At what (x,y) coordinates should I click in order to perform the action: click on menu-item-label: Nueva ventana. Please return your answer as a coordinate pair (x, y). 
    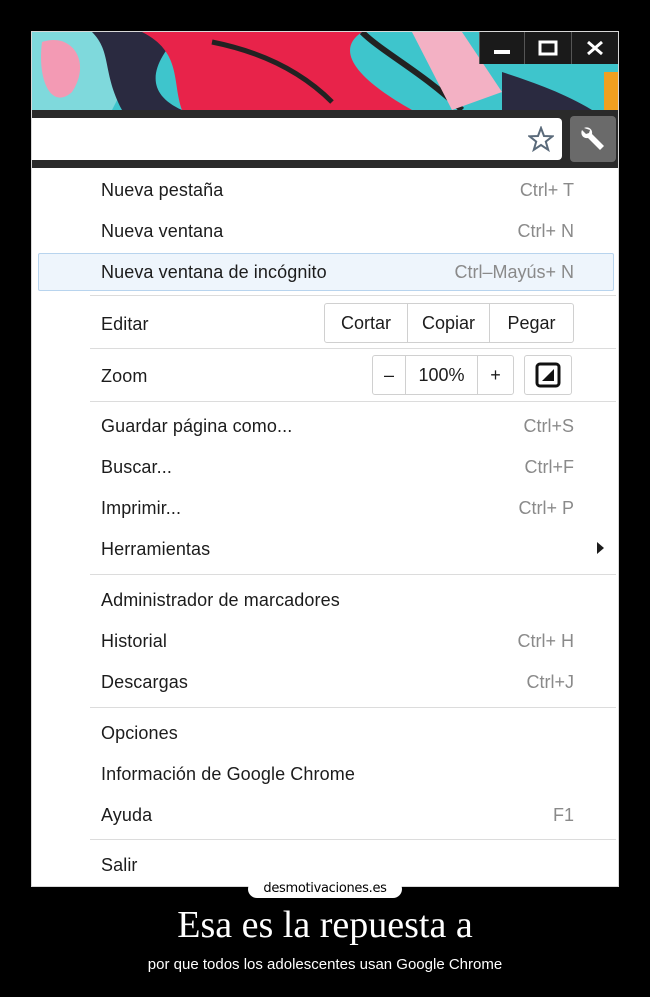
    Looking at the image, I should click on (162, 231).